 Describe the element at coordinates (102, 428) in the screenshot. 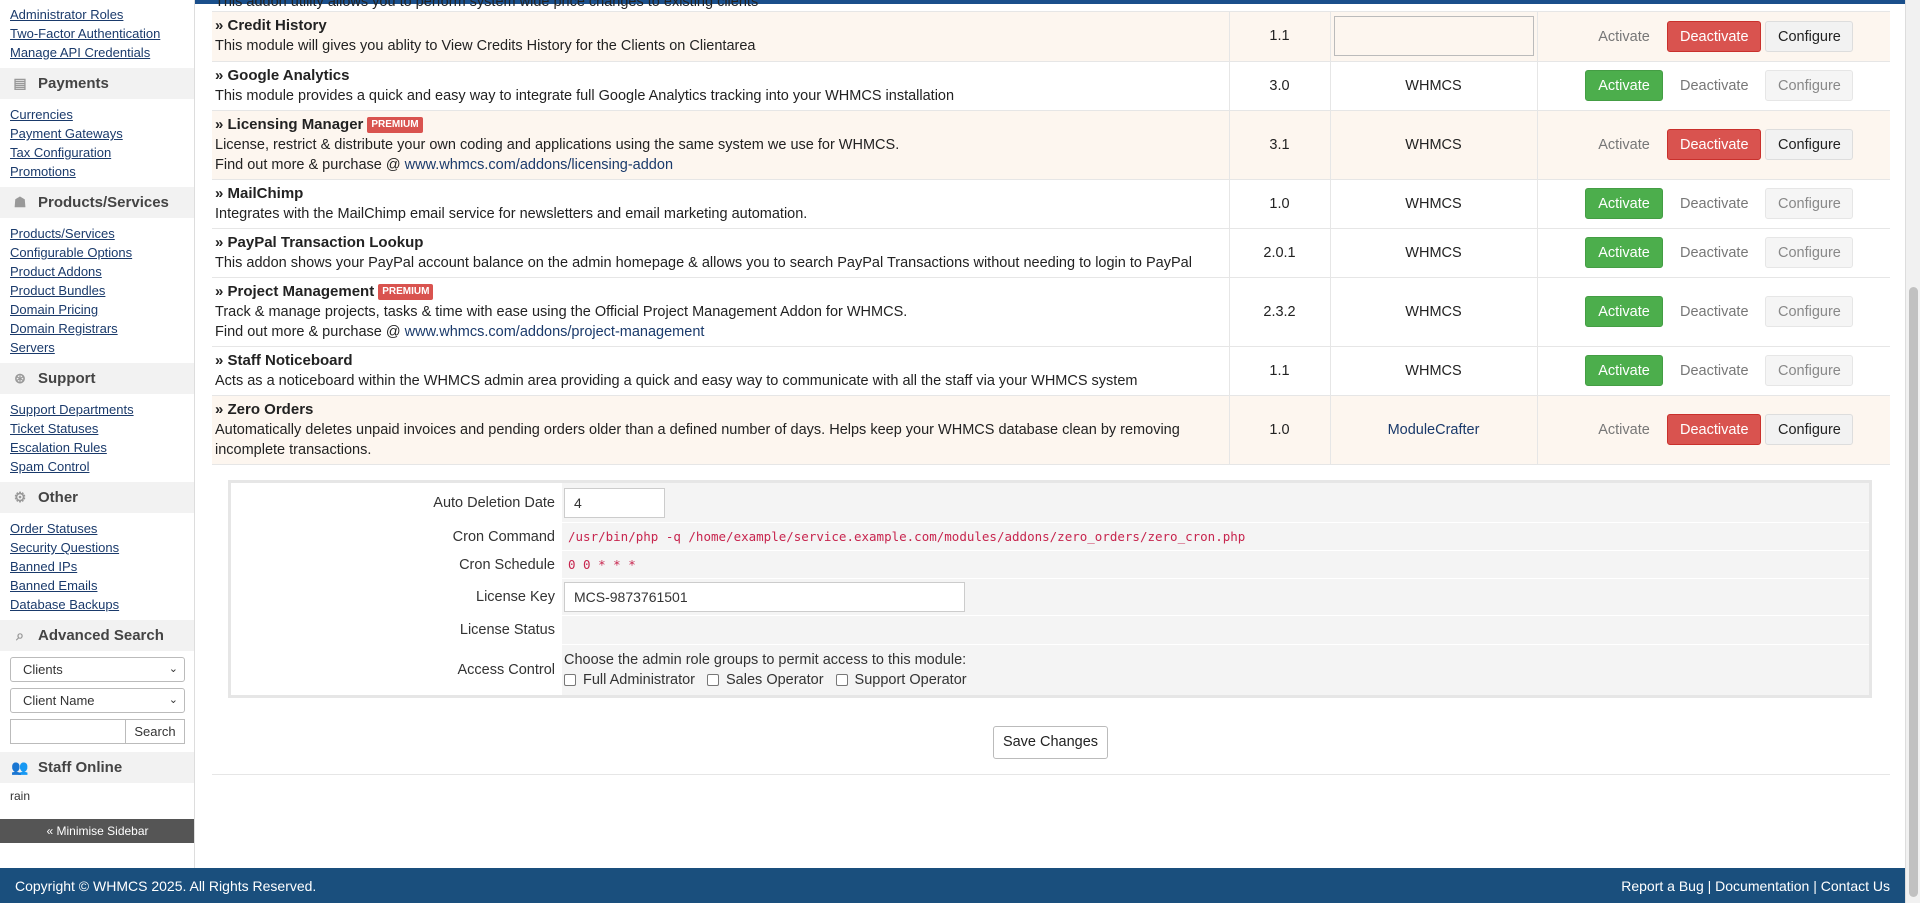

I see `sidebar-link-ticket-statuses: Ticket Statuses` at that location.